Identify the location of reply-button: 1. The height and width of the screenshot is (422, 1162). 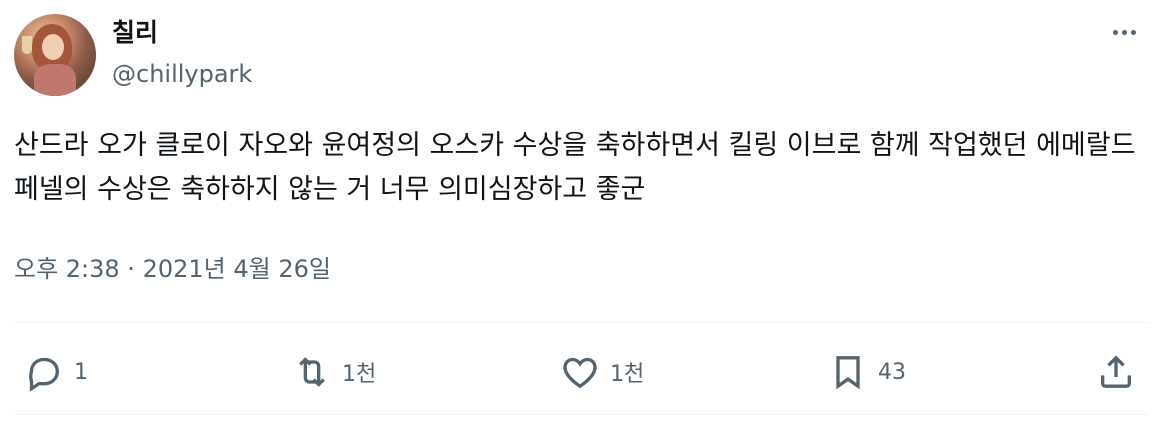
(56, 372).